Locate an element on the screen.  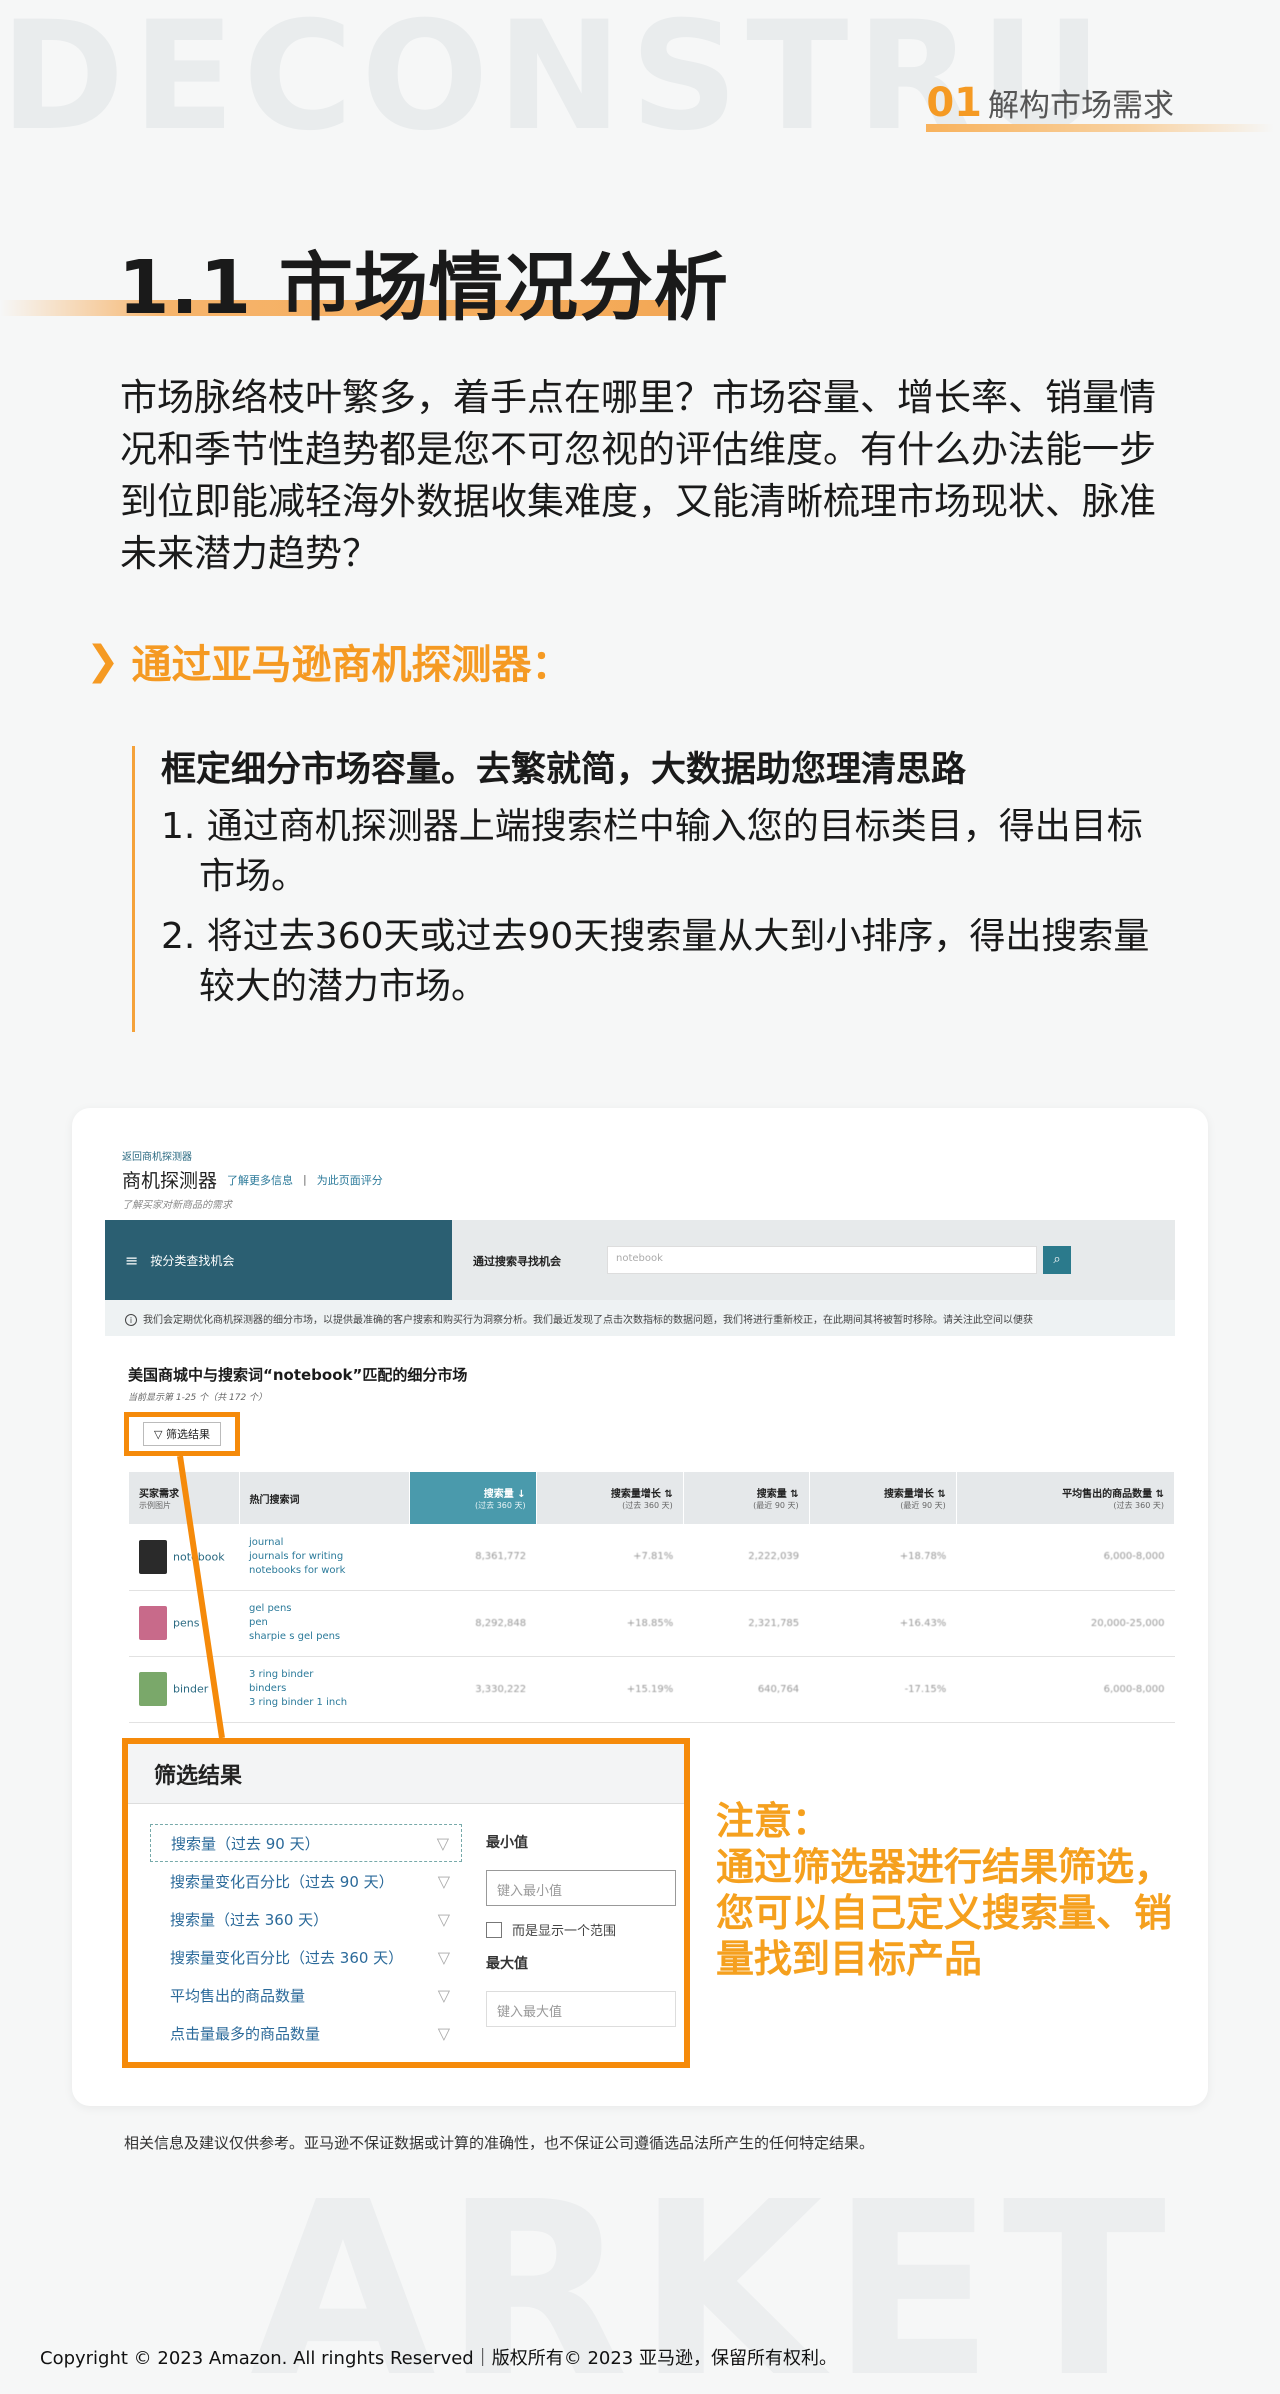
niche-link: pens is located at coordinates (186, 1623).